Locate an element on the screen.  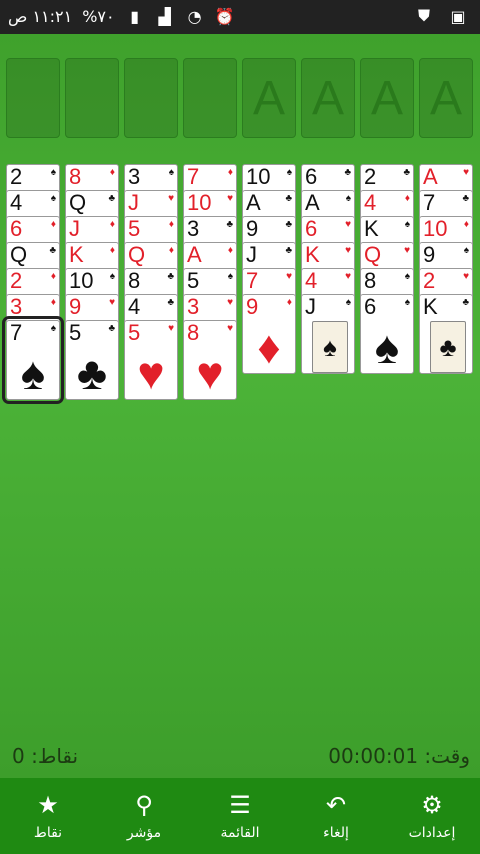
card-rank: 2 is located at coordinates (429, 280).